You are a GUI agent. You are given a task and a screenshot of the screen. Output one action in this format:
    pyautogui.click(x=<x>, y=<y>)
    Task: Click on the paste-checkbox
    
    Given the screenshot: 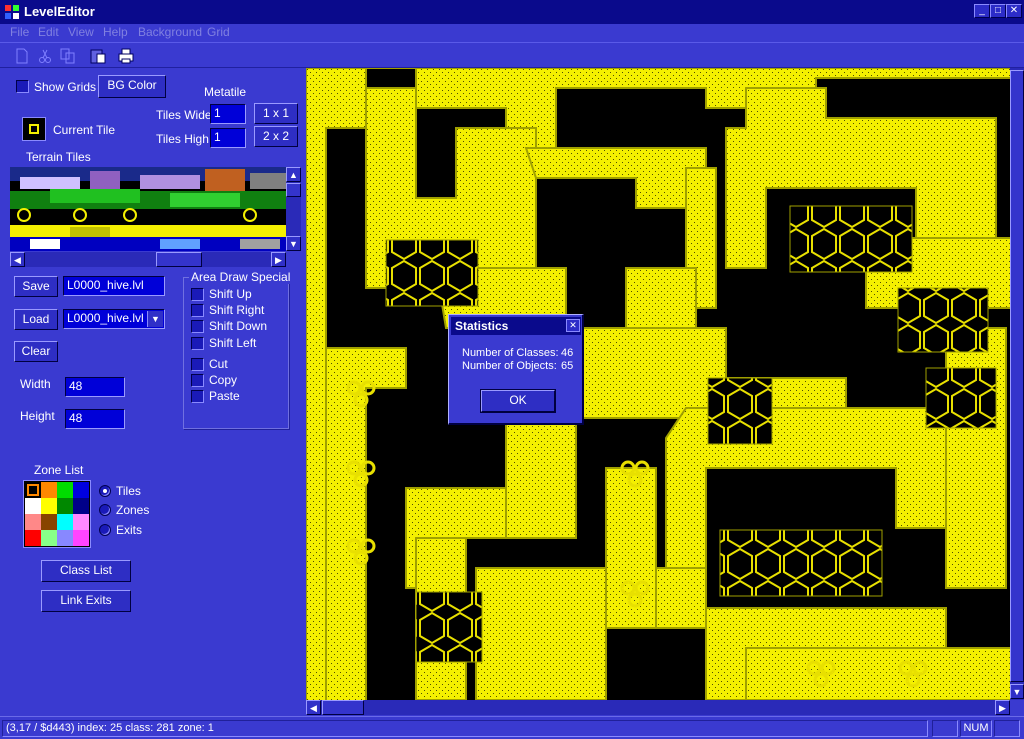 What is the action you would take?
    pyautogui.click(x=197, y=396)
    